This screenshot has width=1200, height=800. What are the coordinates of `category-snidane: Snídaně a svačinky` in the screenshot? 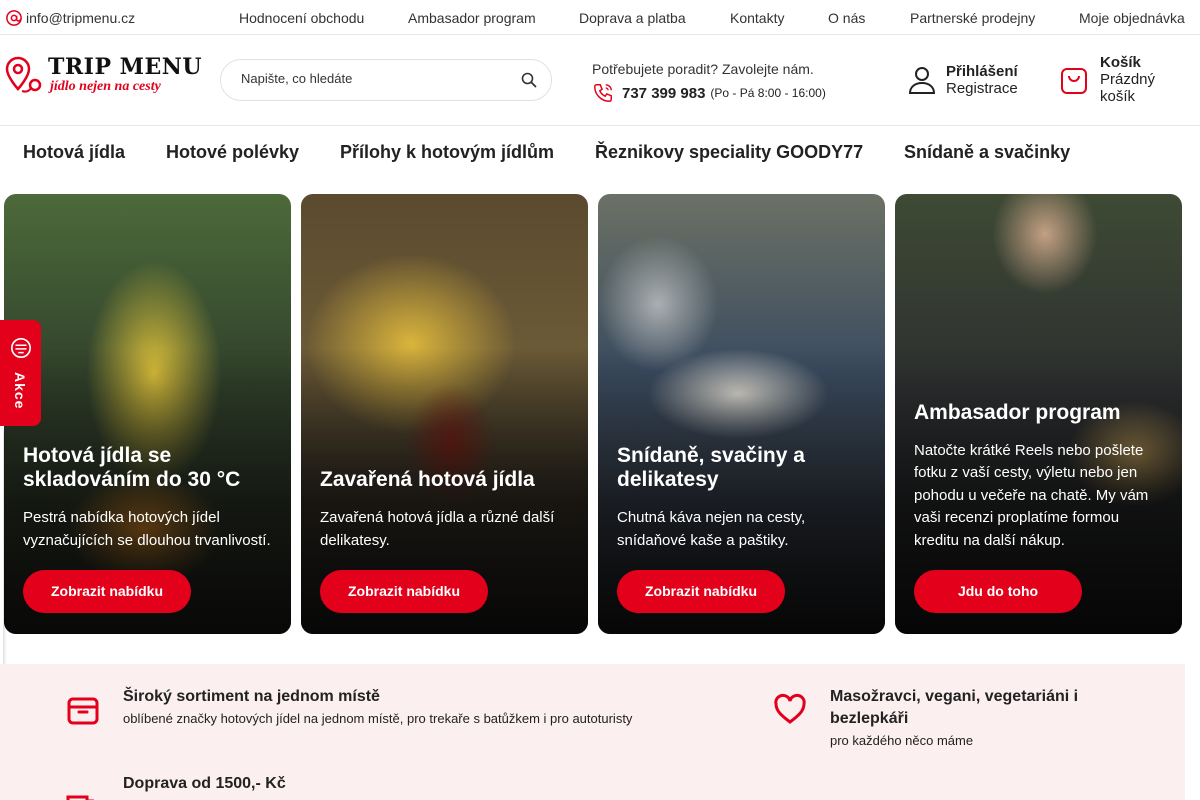 It's located at (987, 152).